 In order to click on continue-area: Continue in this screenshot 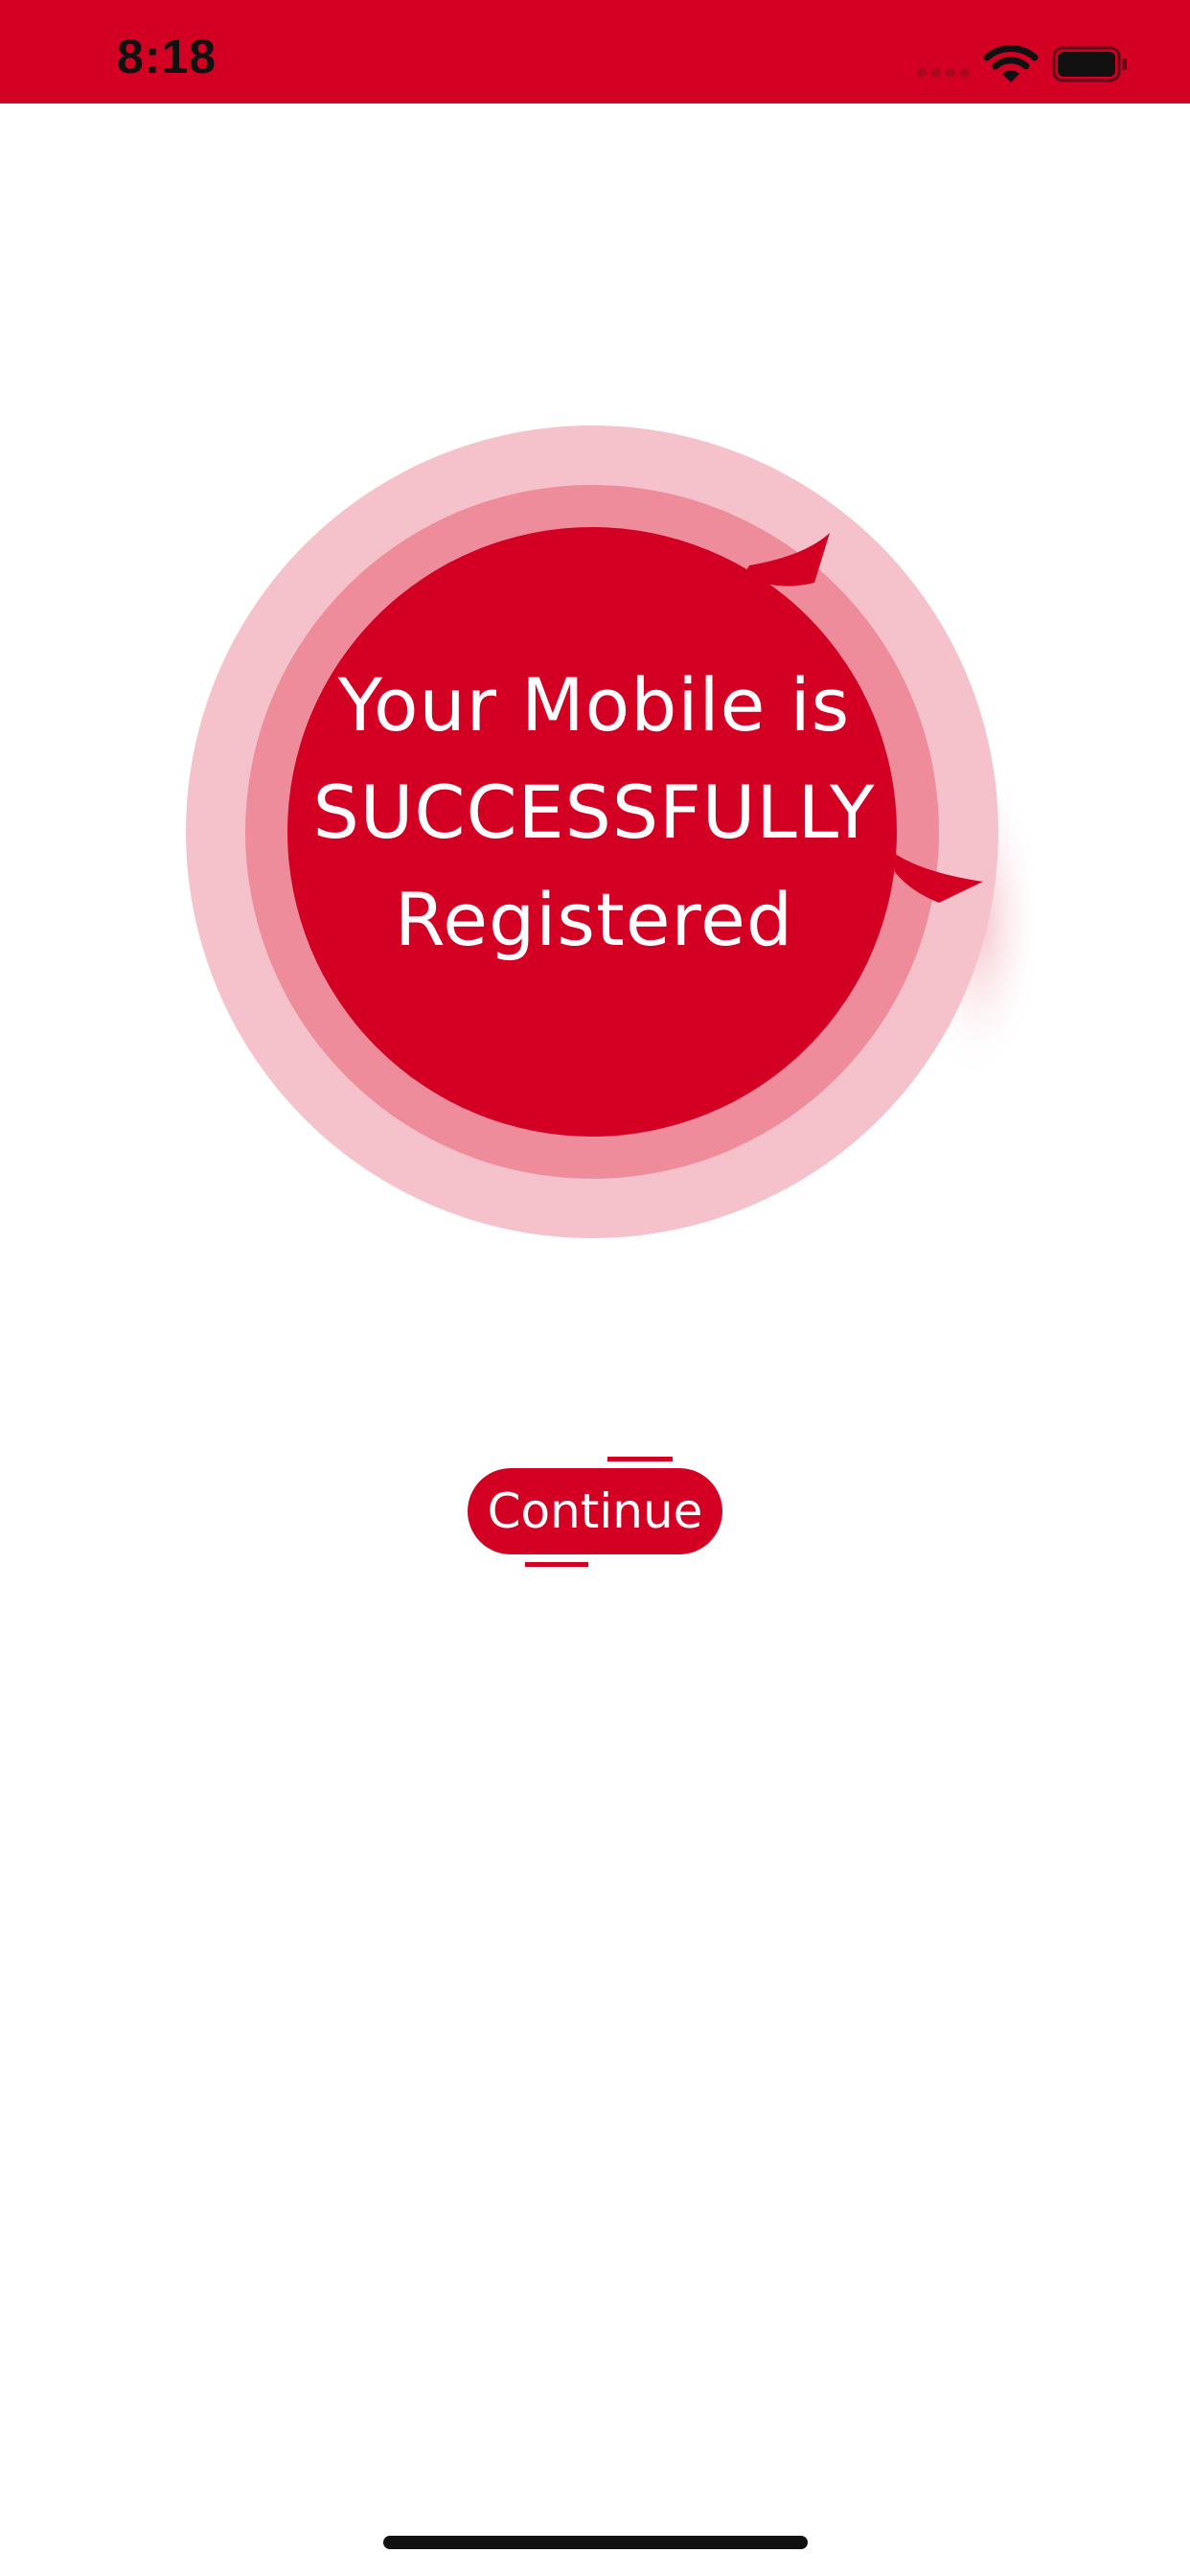, I will do `click(595, 1513)`.